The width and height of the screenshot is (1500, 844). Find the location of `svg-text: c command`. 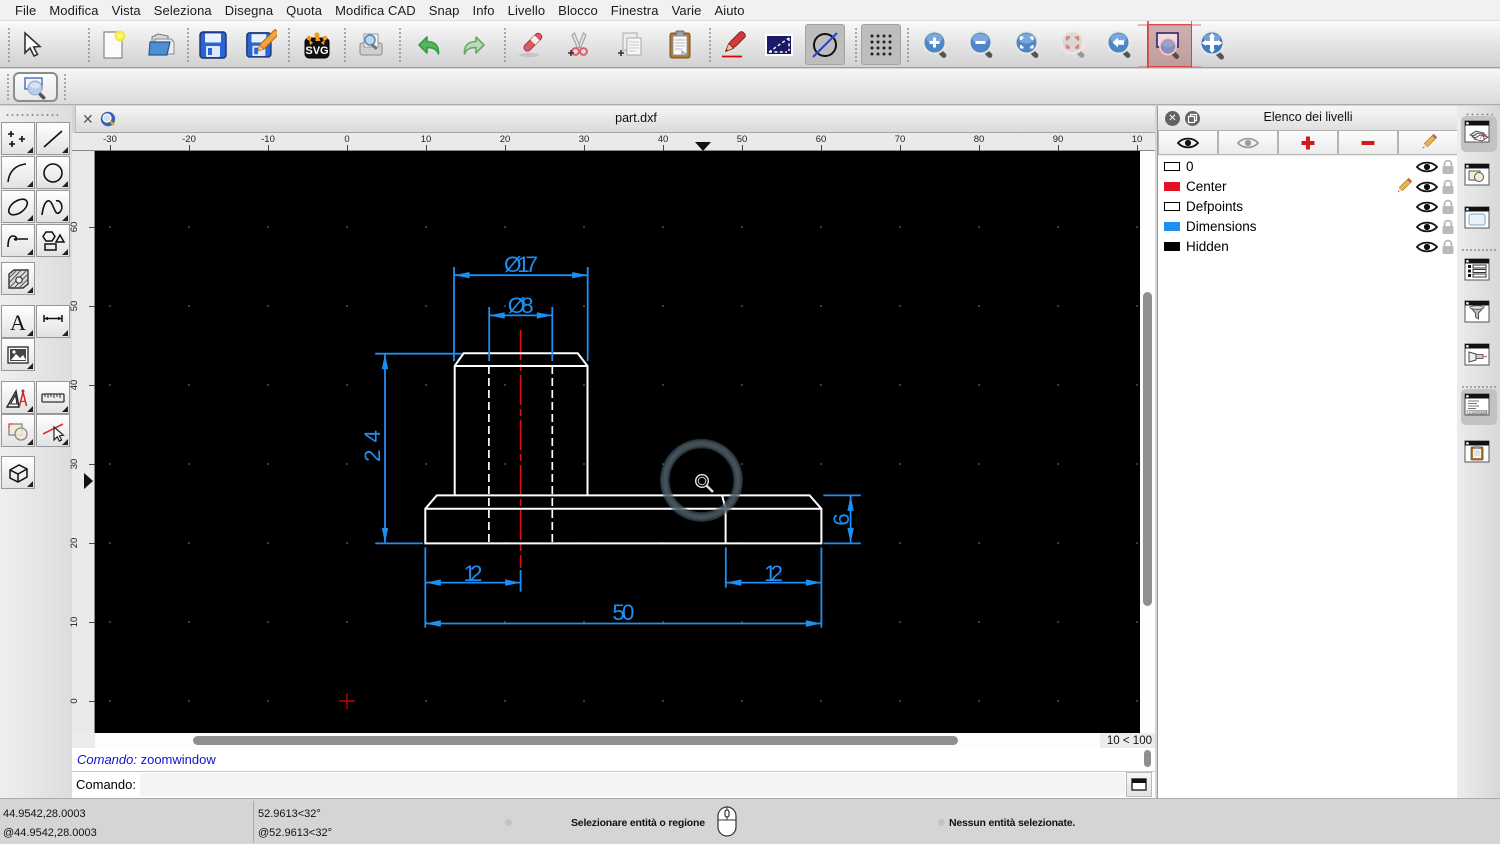

svg-text: c command is located at coordinates (1478, 413).